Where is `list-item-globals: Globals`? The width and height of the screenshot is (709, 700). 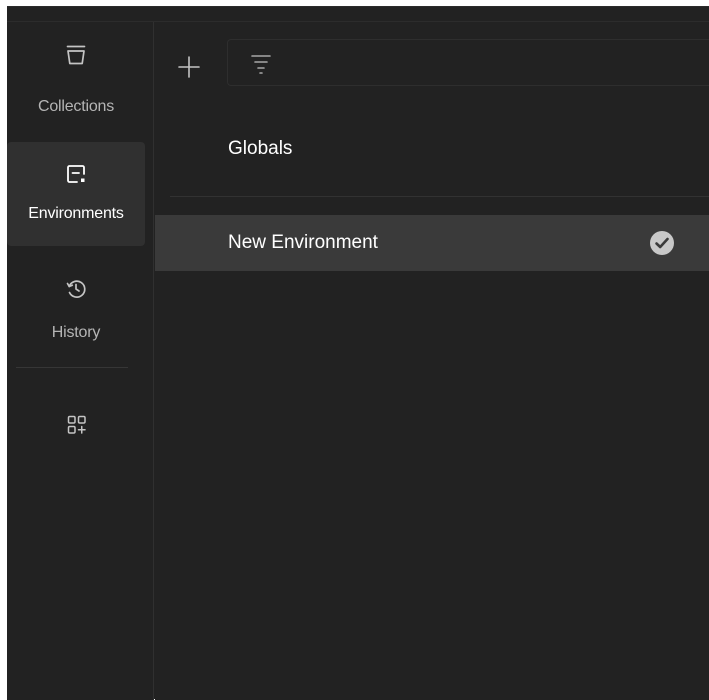
list-item-globals: Globals is located at coordinates (432, 157).